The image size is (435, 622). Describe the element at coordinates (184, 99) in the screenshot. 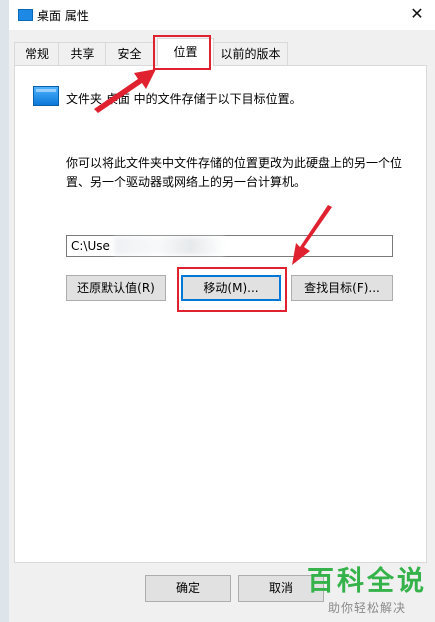

I see `folder-location-text: 文件夹 桌面 中的文件存储于以下目标位置。` at that location.